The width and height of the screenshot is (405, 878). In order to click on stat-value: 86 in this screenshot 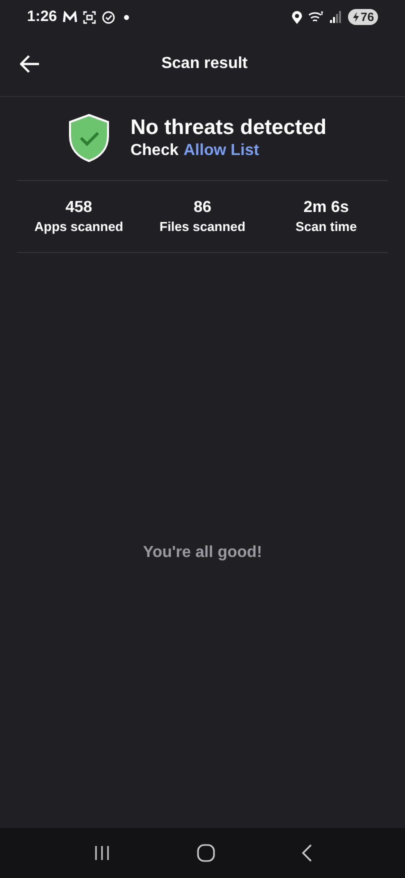, I will do `click(203, 208)`.